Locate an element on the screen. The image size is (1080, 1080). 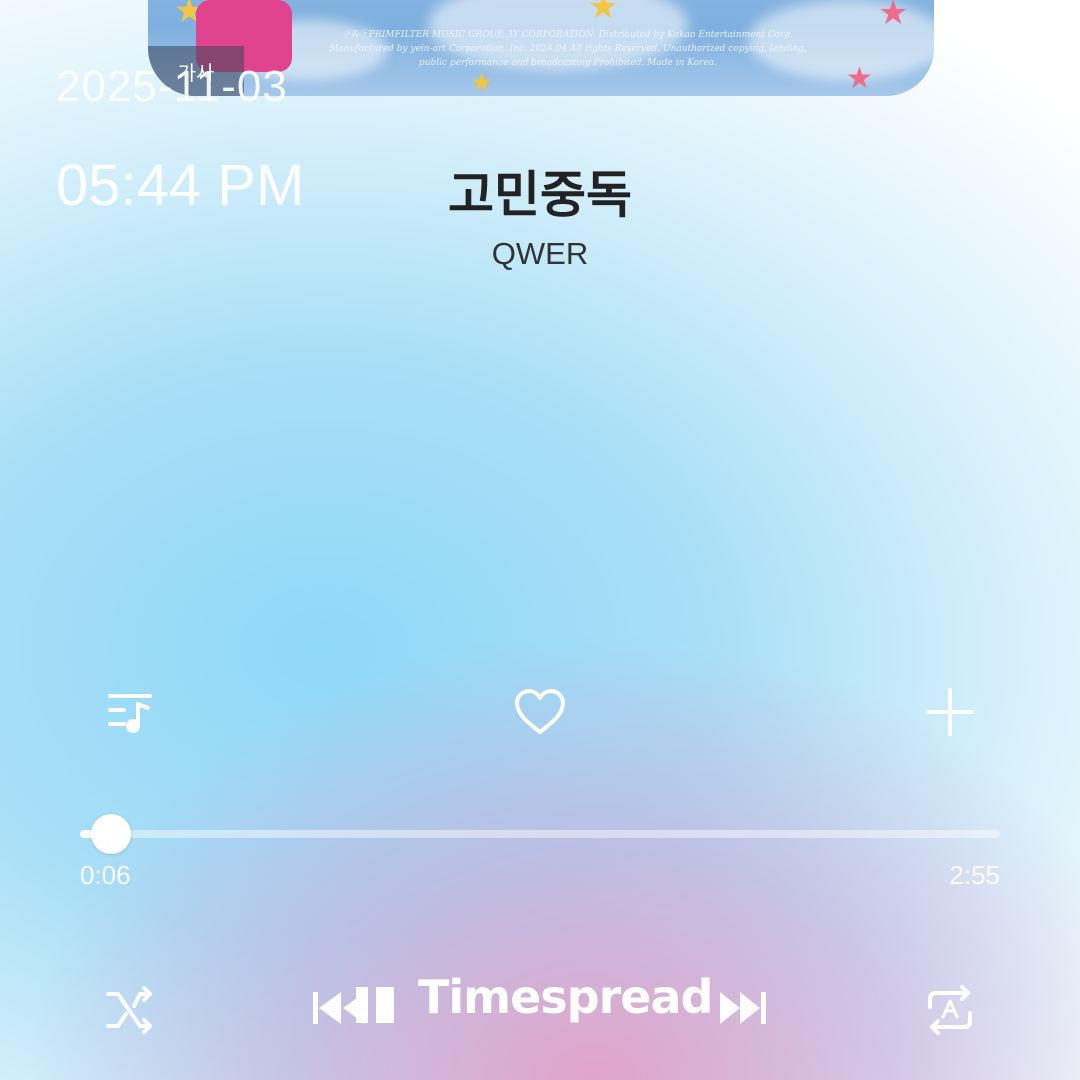
repeat-auto-icon is located at coordinates (950, 1010).